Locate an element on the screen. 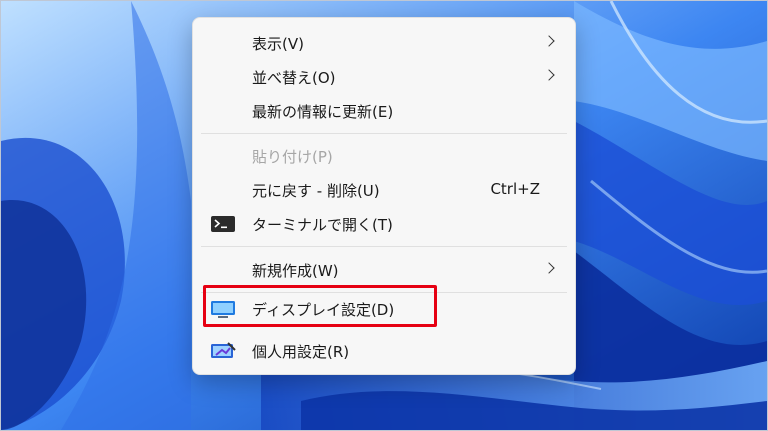  menu-item-open-terminal: ターミナルで開く(T) is located at coordinates (384, 224).